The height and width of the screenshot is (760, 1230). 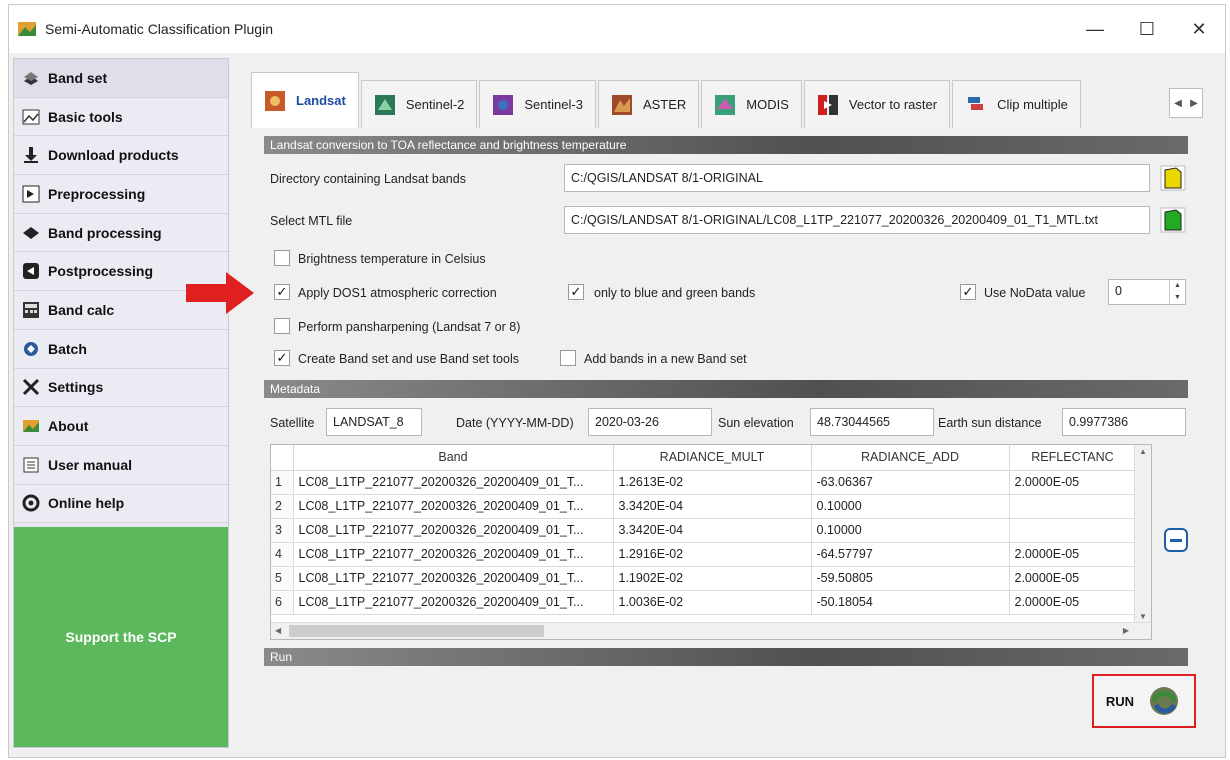 What do you see at coordinates (121, 388) in the screenshot?
I see `sidebar-item-settings: Settings` at bounding box center [121, 388].